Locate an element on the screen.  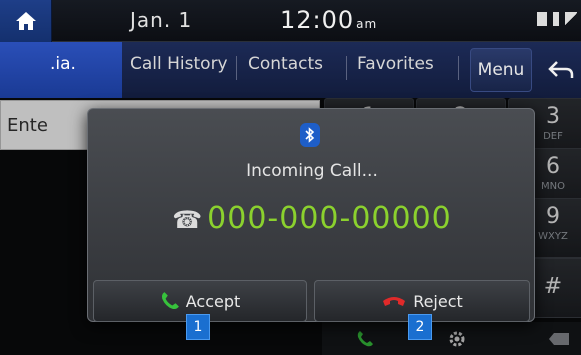
tab-contacts: Contacts is located at coordinates (285, 64).